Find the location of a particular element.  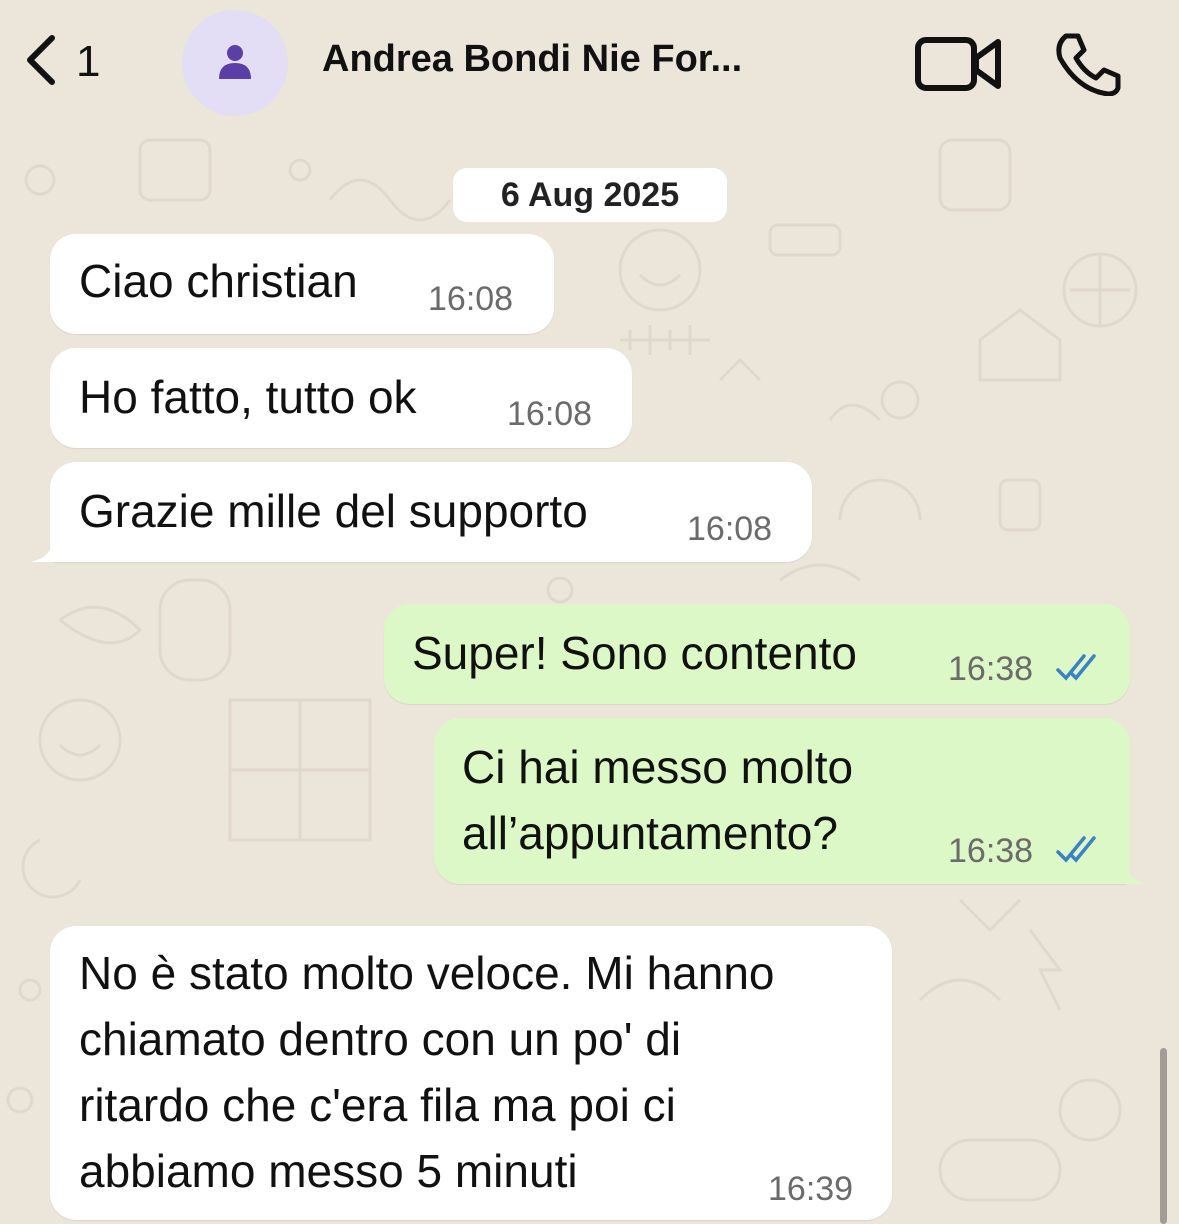

message-text-line: all’appuntamento? is located at coordinates (650, 833).